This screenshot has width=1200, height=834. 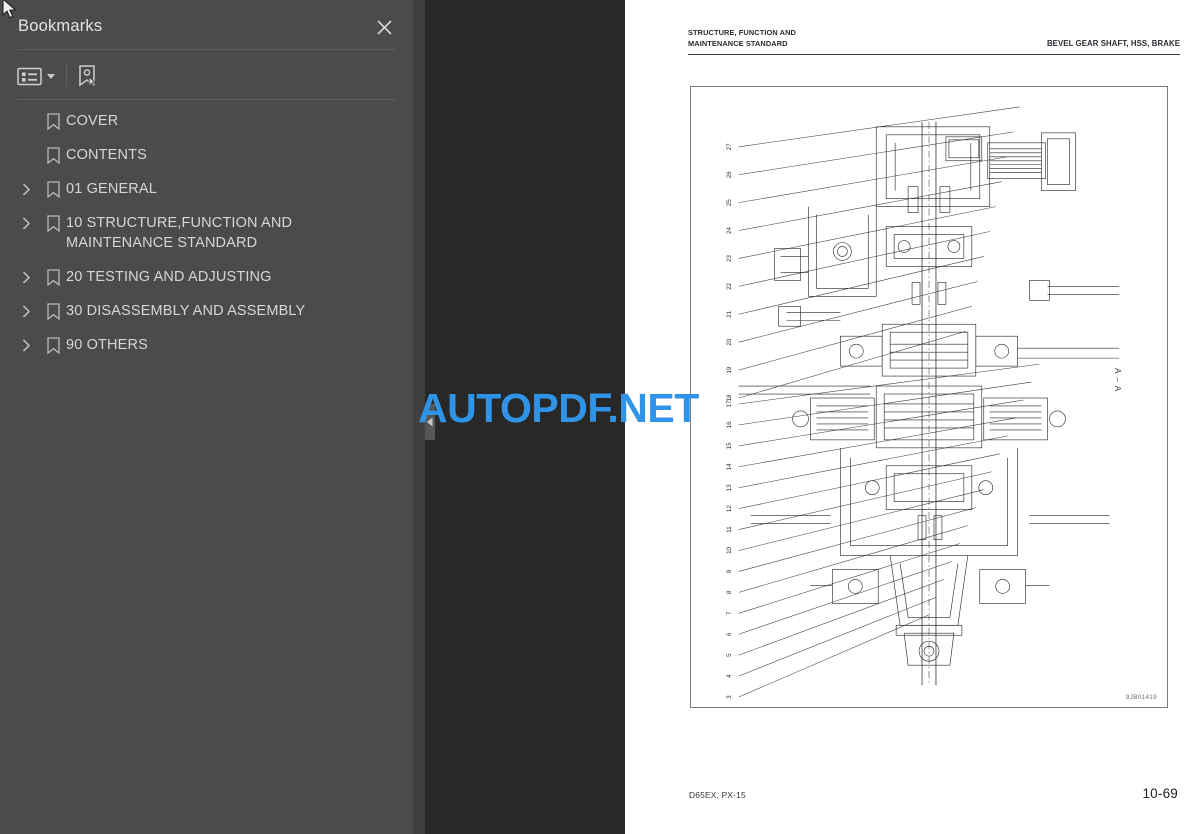 What do you see at coordinates (729, 424) in the screenshot?
I see `callout-number: 16` at bounding box center [729, 424].